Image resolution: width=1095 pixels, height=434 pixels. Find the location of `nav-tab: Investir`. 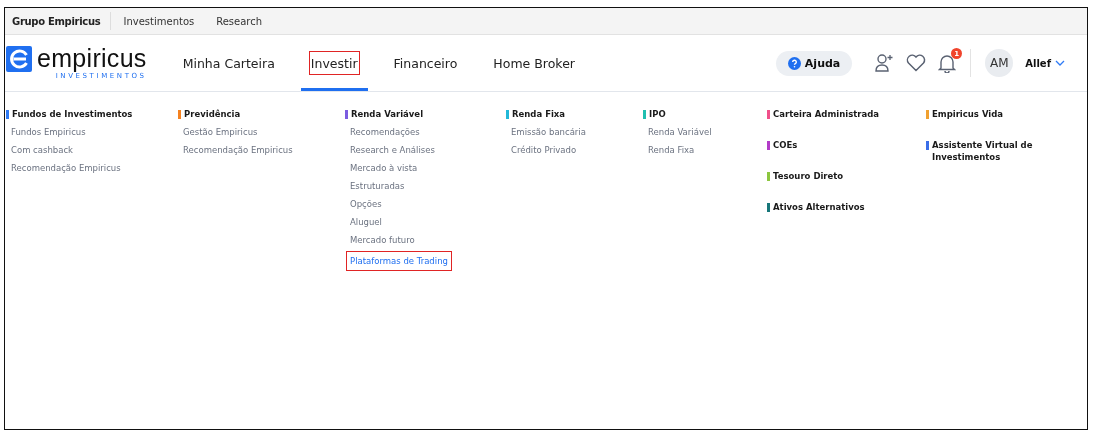

nav-tab: Investir is located at coordinates (334, 63).